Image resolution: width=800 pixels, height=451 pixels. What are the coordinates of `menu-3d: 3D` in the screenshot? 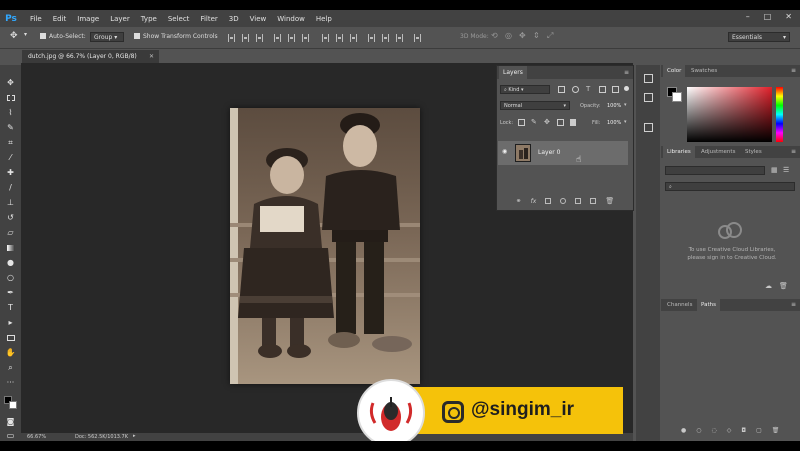 It's located at (234, 19).